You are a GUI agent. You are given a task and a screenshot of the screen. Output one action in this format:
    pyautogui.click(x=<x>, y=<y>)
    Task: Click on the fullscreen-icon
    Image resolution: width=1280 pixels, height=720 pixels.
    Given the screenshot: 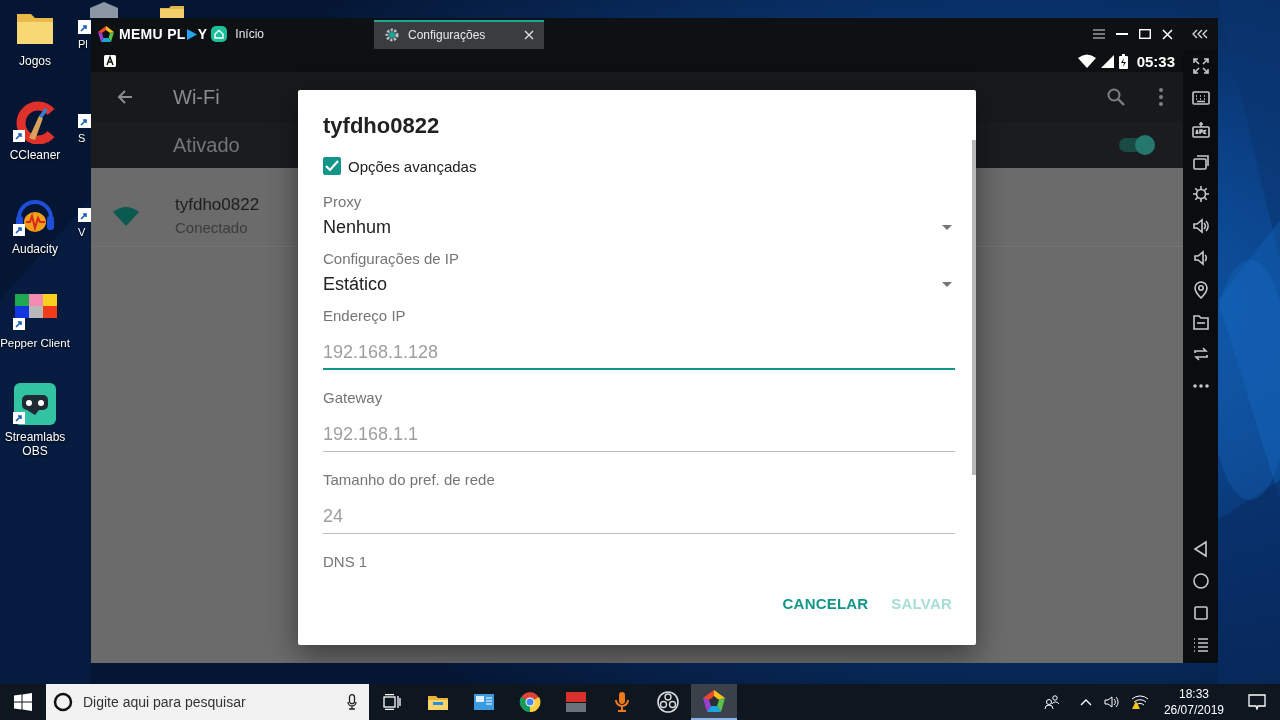 What is the action you would take?
    pyautogui.click(x=1200, y=66)
    